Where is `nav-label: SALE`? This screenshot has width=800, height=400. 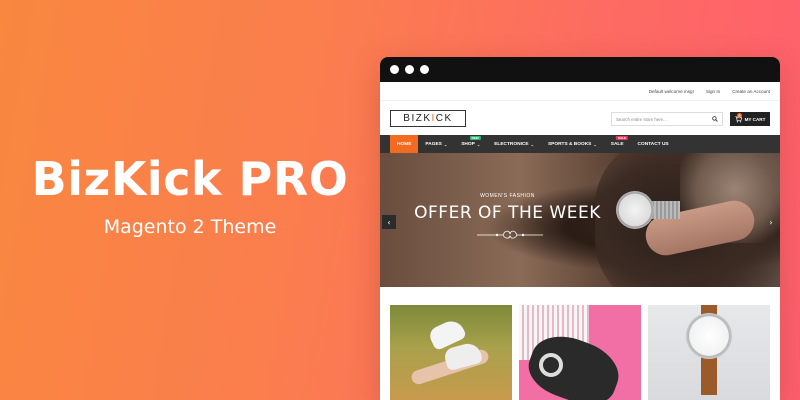
nav-label: SALE is located at coordinates (617, 144).